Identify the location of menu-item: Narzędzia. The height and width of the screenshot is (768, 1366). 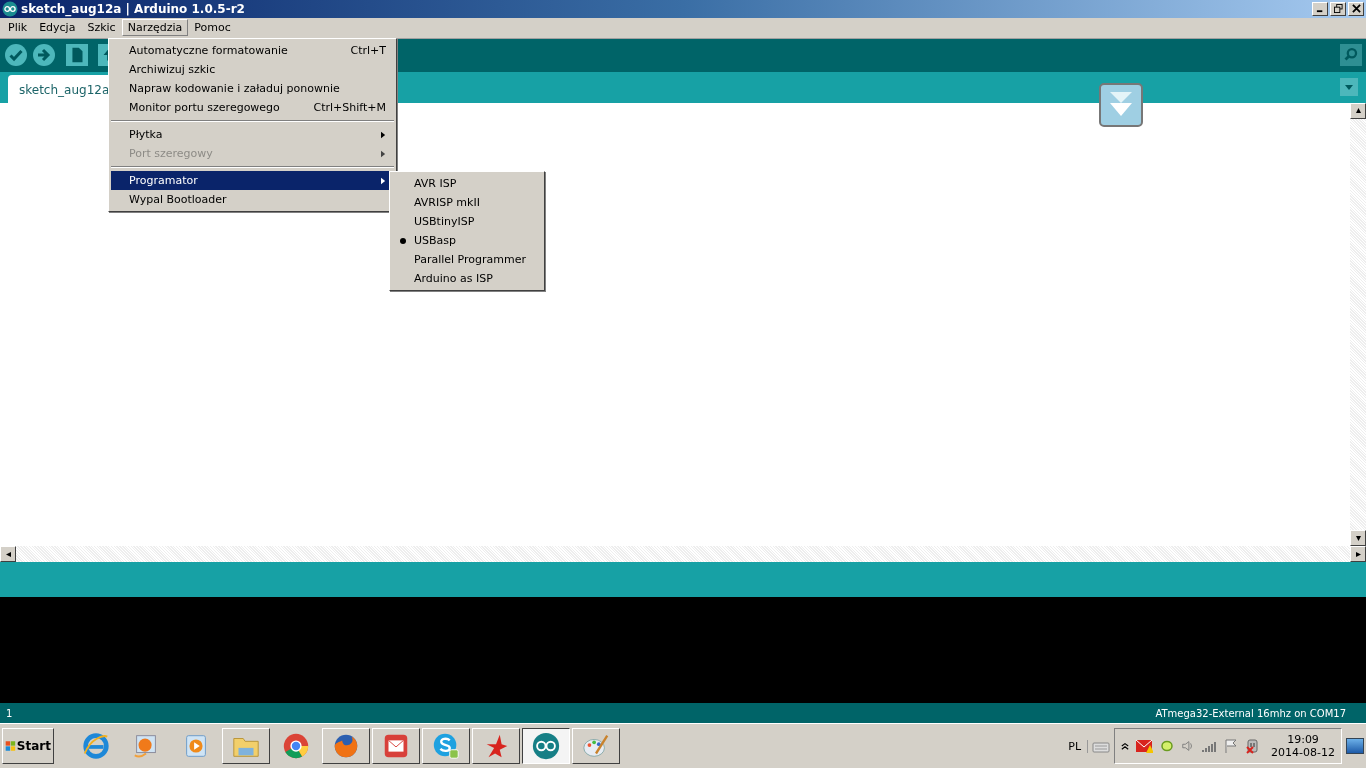
(155, 28).